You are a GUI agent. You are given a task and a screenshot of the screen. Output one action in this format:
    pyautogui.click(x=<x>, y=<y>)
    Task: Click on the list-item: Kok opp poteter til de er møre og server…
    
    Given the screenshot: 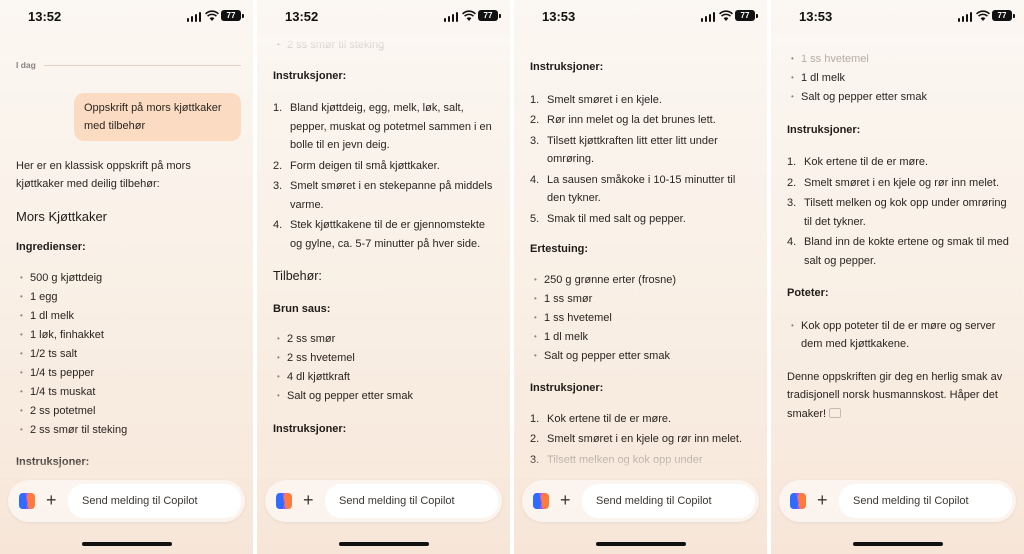 What is the action you would take?
    pyautogui.click(x=899, y=335)
    